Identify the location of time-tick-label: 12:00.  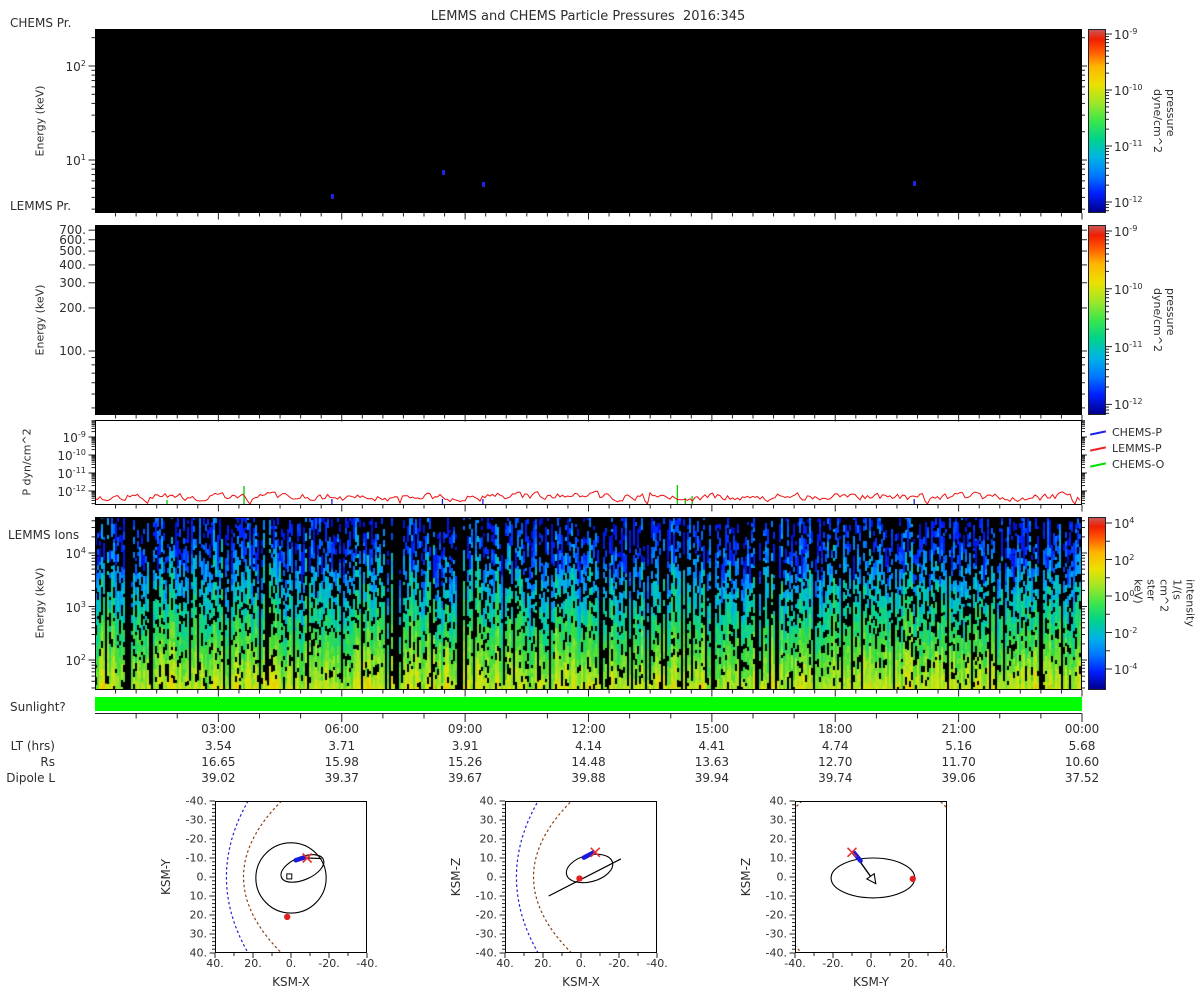
(588, 729).